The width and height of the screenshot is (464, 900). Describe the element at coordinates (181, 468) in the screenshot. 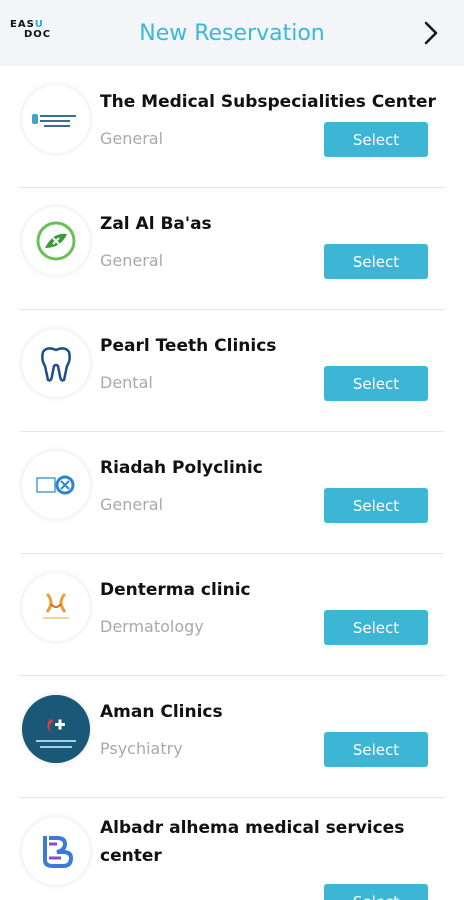

I see `clinic-name: Riadah Polyclinic` at that location.